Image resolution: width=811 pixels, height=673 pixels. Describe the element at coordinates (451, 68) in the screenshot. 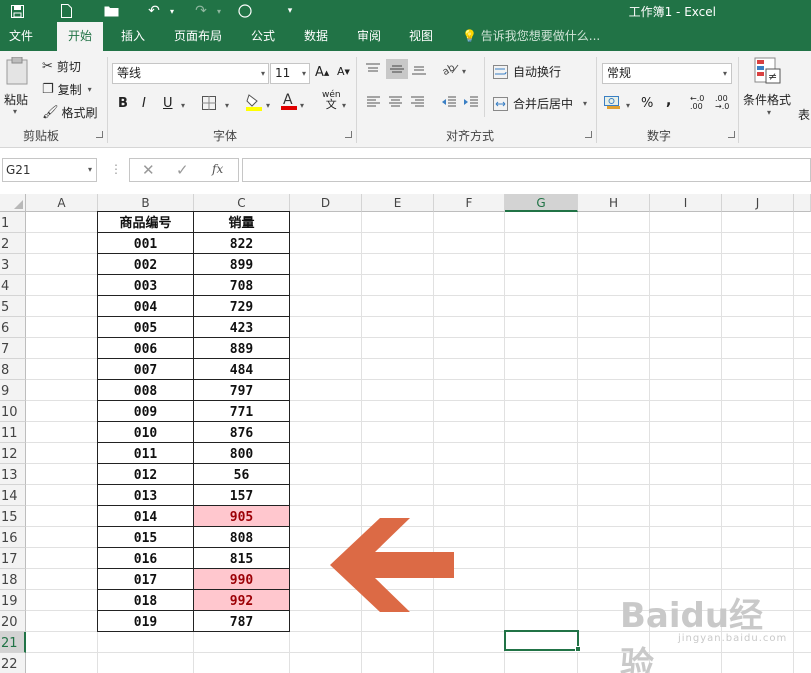

I see `orientation-icon: ab` at that location.